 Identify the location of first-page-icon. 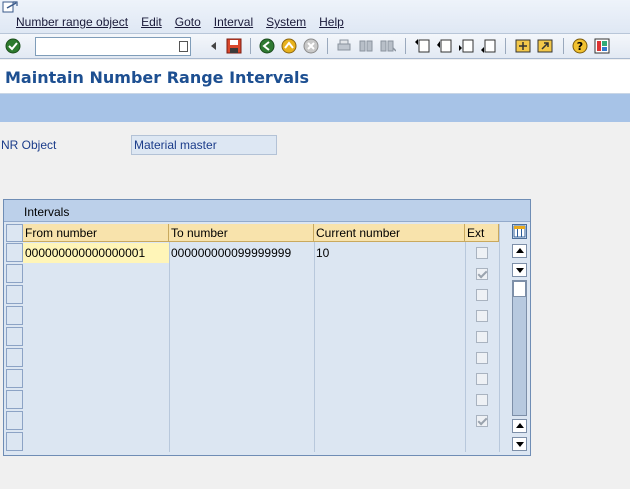
(422, 46).